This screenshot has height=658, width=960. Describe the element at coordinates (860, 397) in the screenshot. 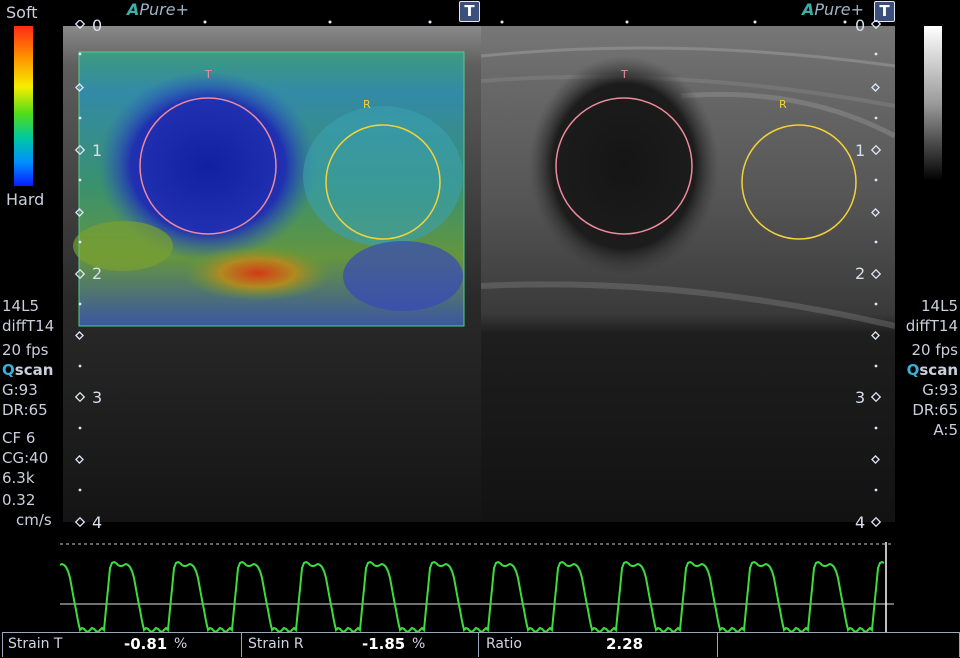

I see `right-depth-3: 3` at that location.